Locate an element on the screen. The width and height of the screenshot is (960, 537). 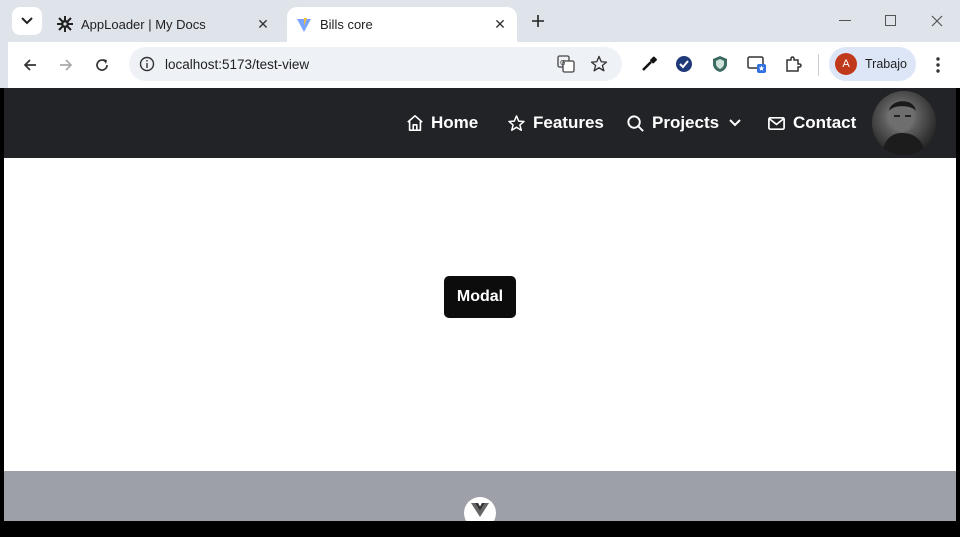
maximize-icon is located at coordinates (890, 20).